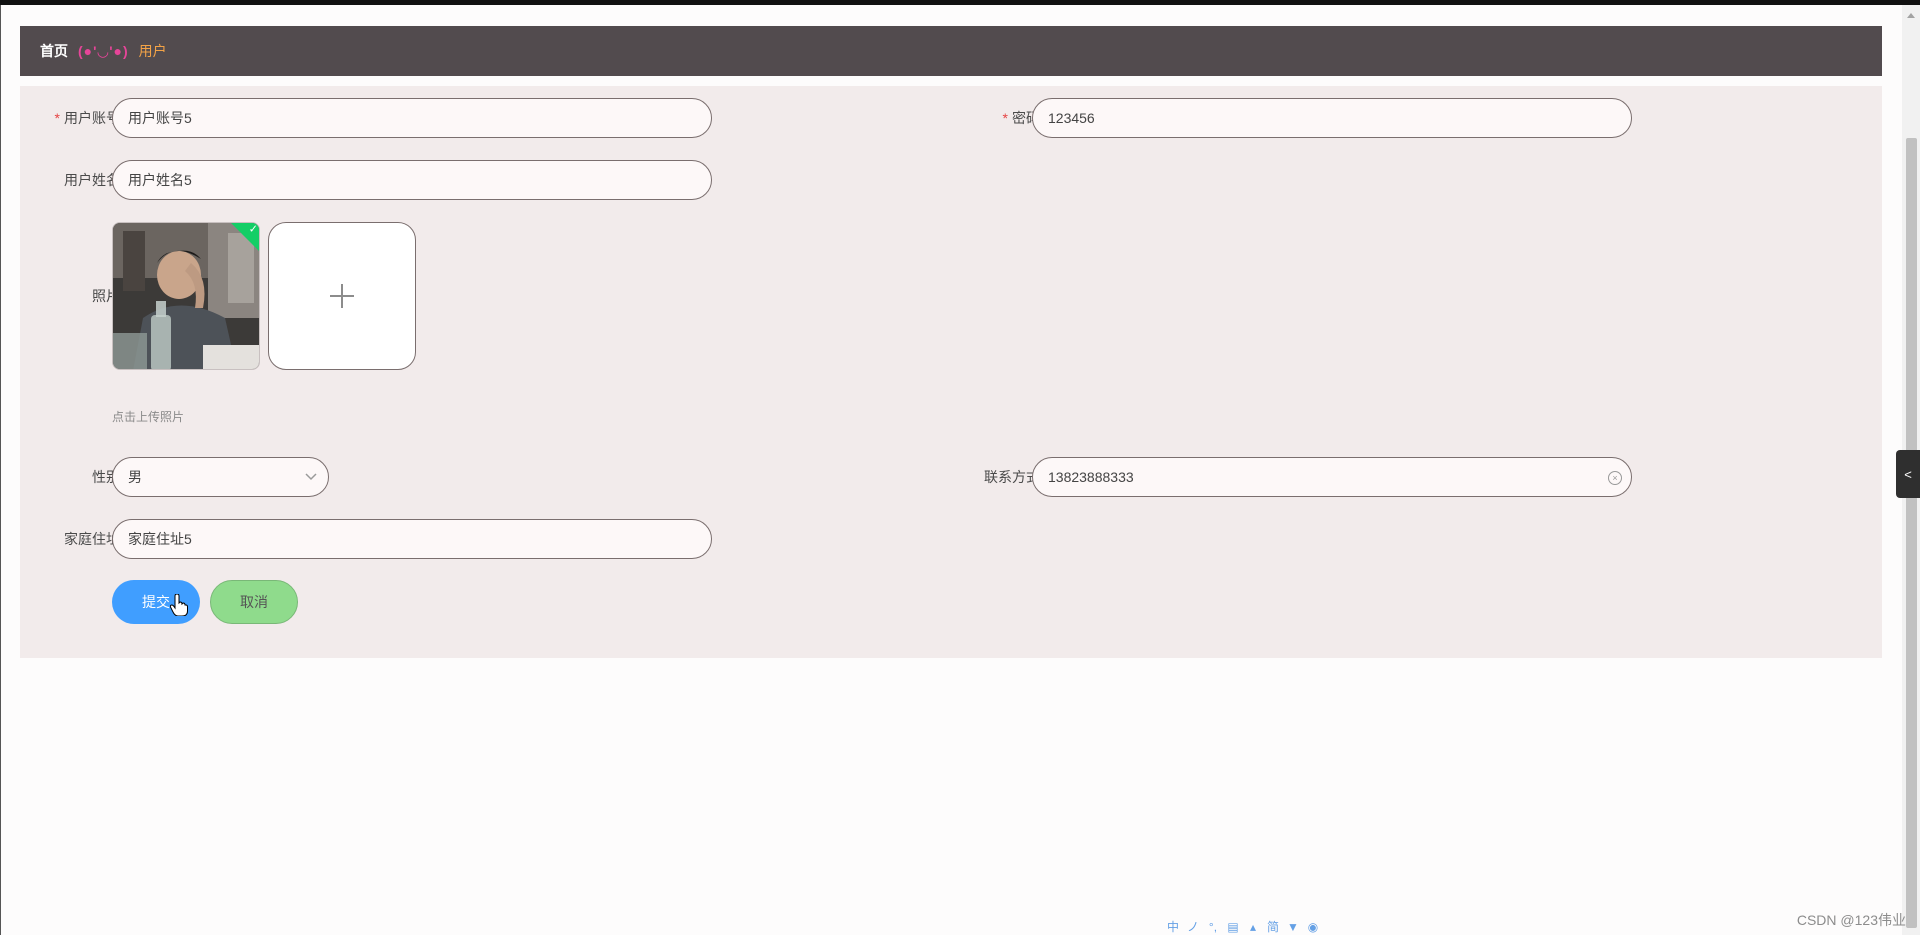 This screenshot has height=935, width=1920. Describe the element at coordinates (152, 51) in the screenshot. I see `breadcrumb-current: 用户` at that location.